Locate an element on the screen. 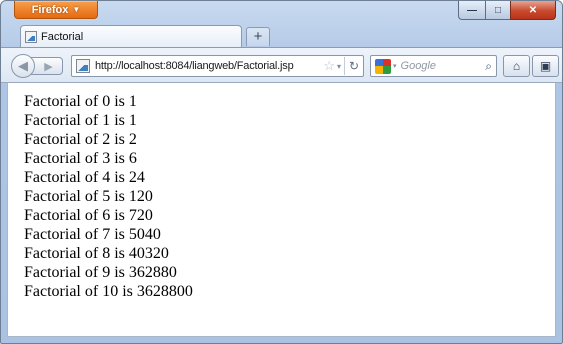 This screenshot has height=344, width=563. google-engine-icon is located at coordinates (383, 66).